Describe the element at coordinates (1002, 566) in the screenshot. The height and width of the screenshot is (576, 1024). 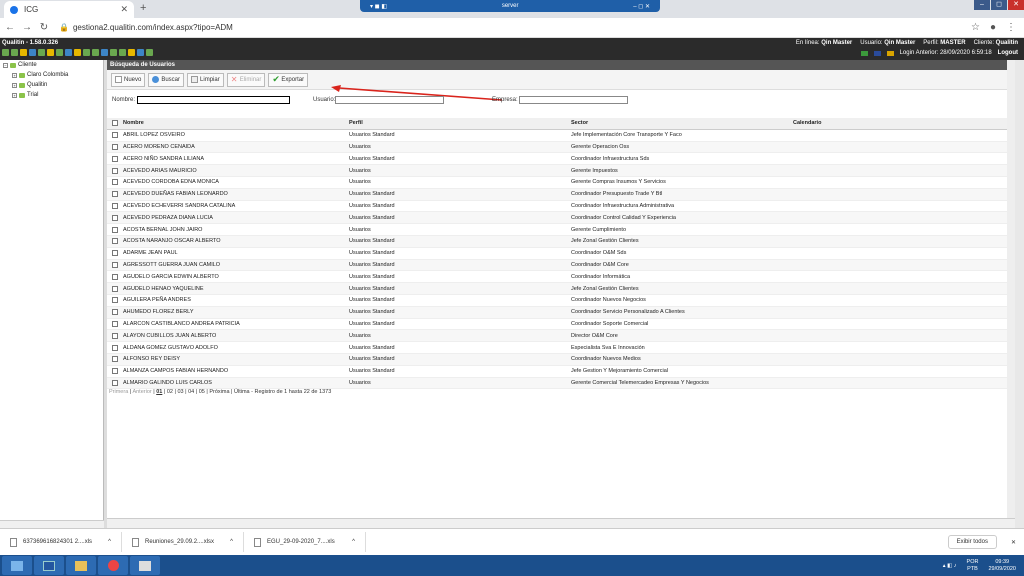
I see `clock: 09:39 29/09/2020` at that location.